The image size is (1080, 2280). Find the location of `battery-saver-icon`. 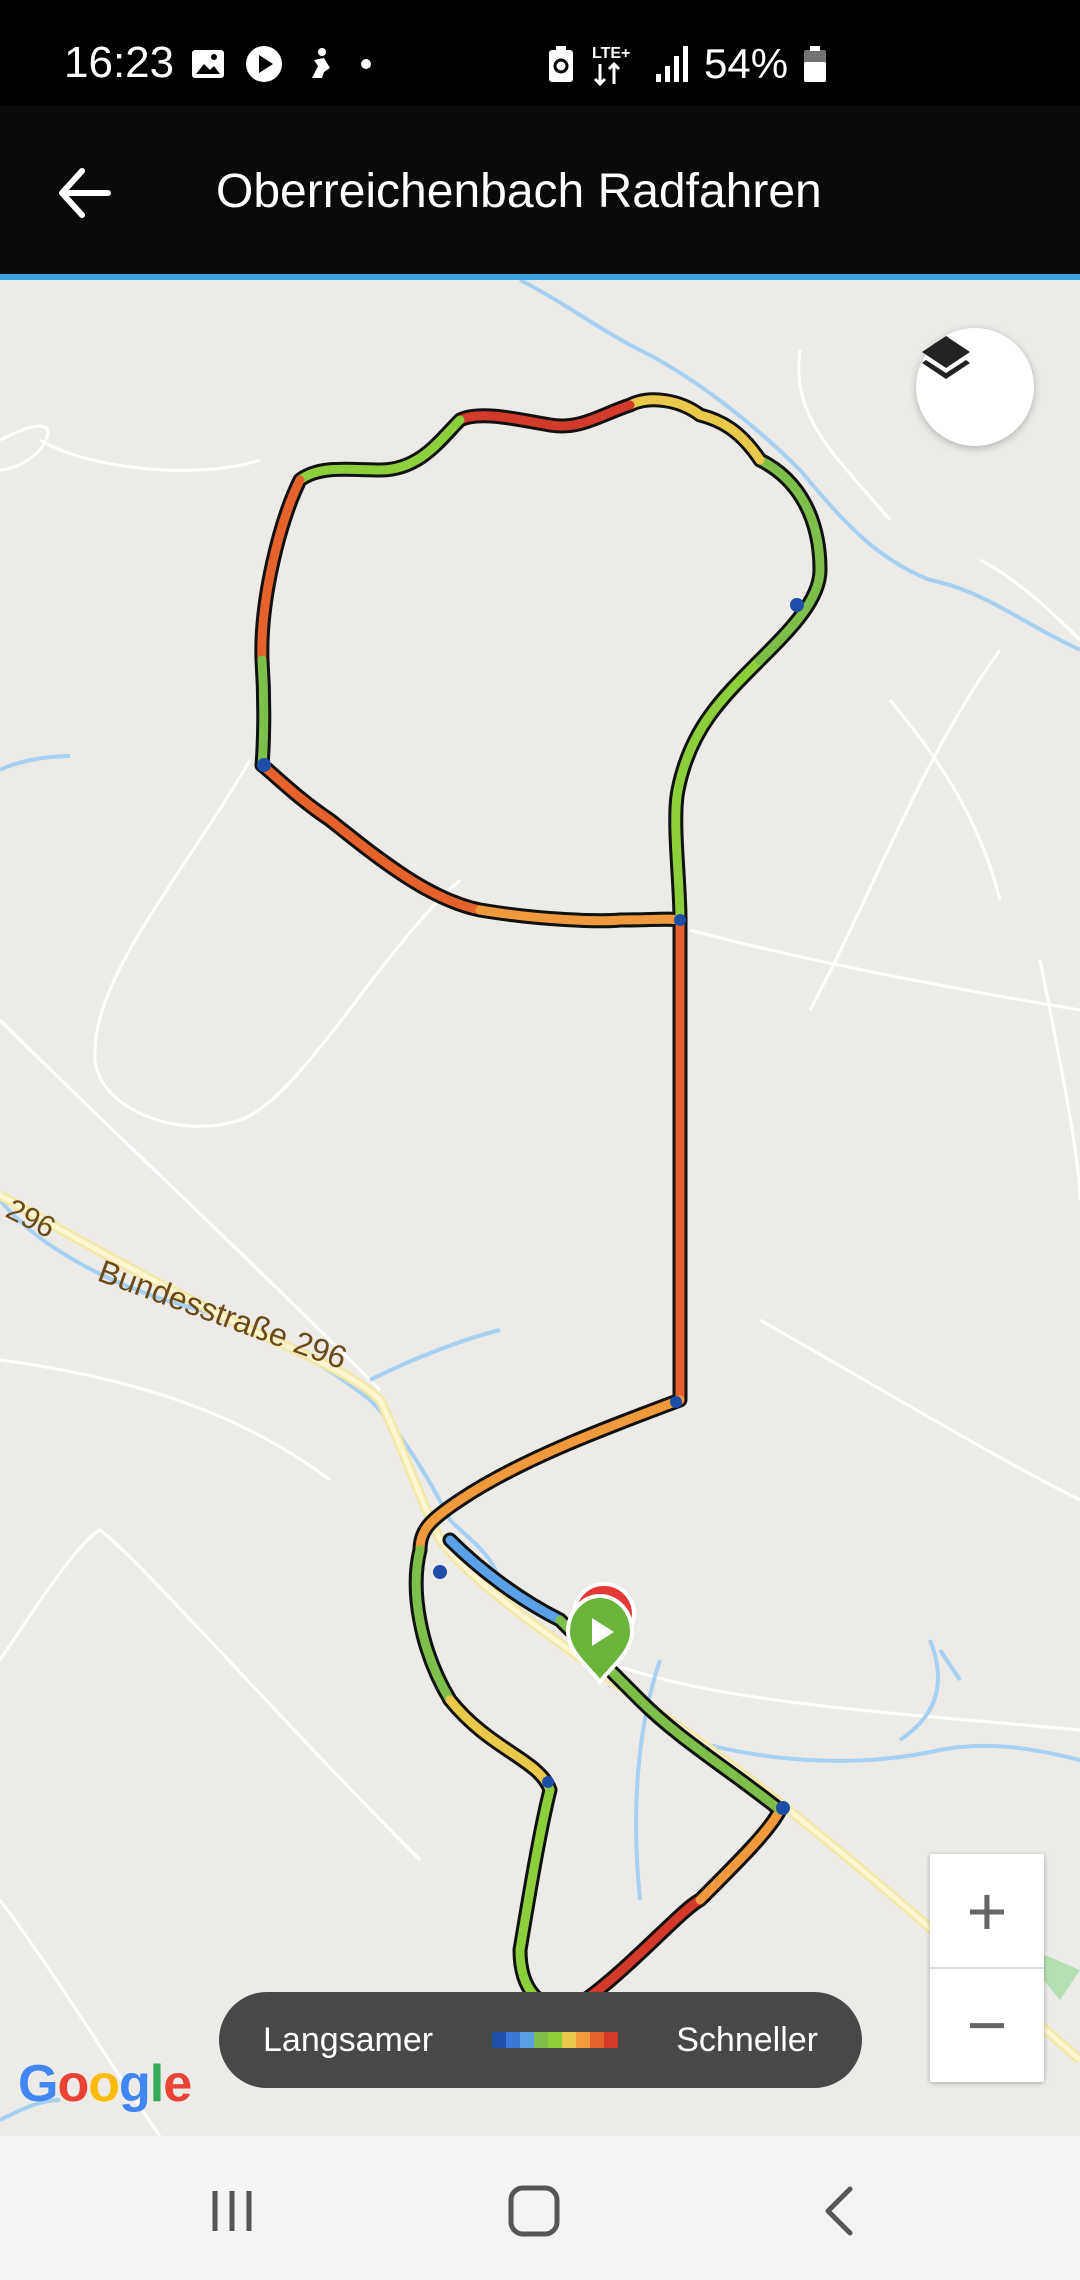

battery-saver-icon is located at coordinates (561, 64).